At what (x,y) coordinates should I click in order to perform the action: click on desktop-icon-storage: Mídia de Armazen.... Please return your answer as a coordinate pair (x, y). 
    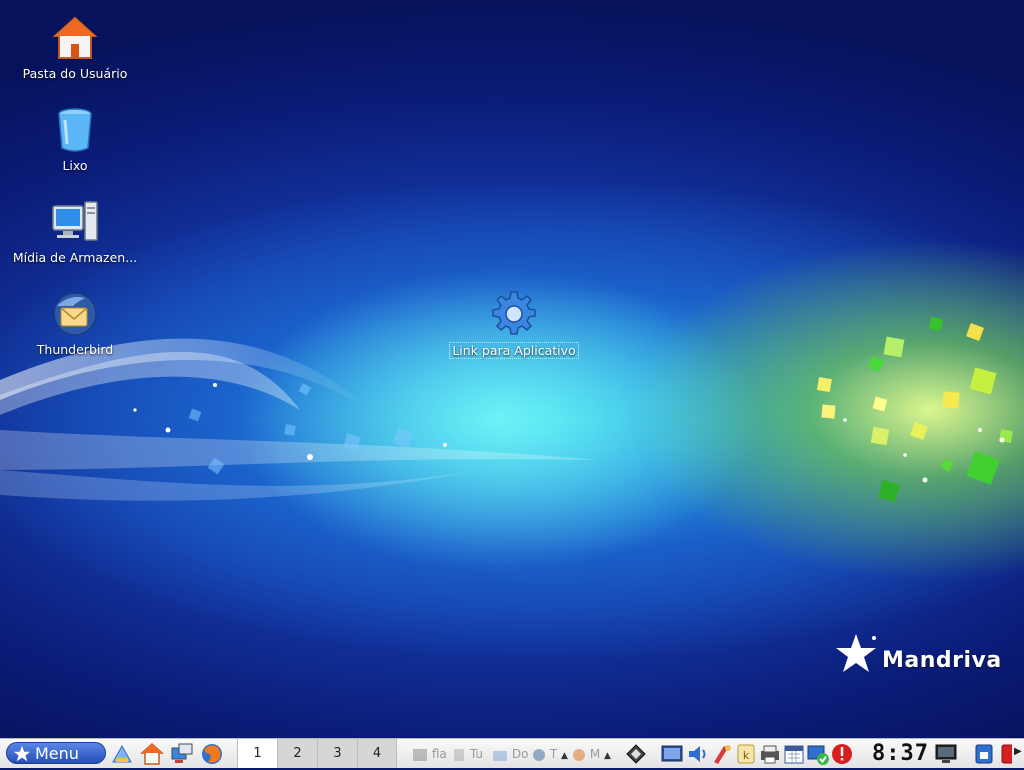
    Looking at the image, I should click on (75, 231).